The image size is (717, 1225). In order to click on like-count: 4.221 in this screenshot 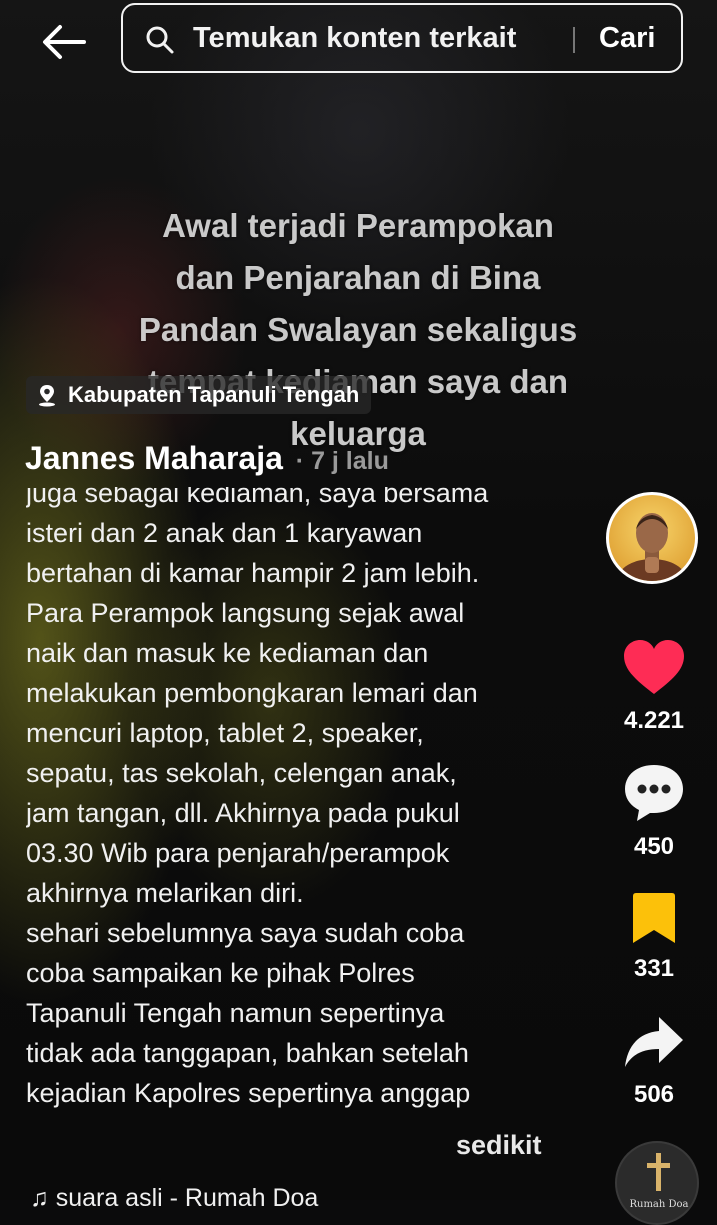, I will do `click(654, 720)`.